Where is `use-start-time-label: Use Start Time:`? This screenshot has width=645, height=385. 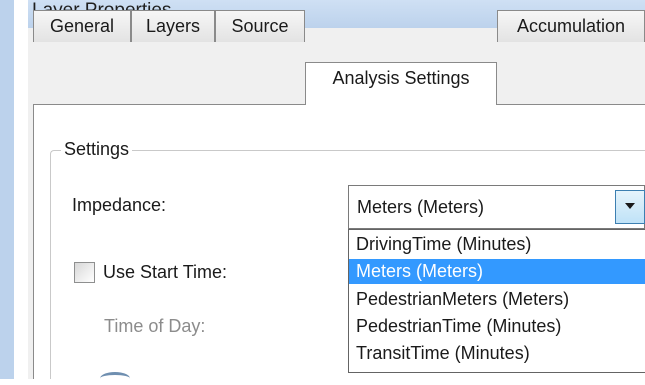 use-start-time-label: Use Start Time: is located at coordinates (165, 272).